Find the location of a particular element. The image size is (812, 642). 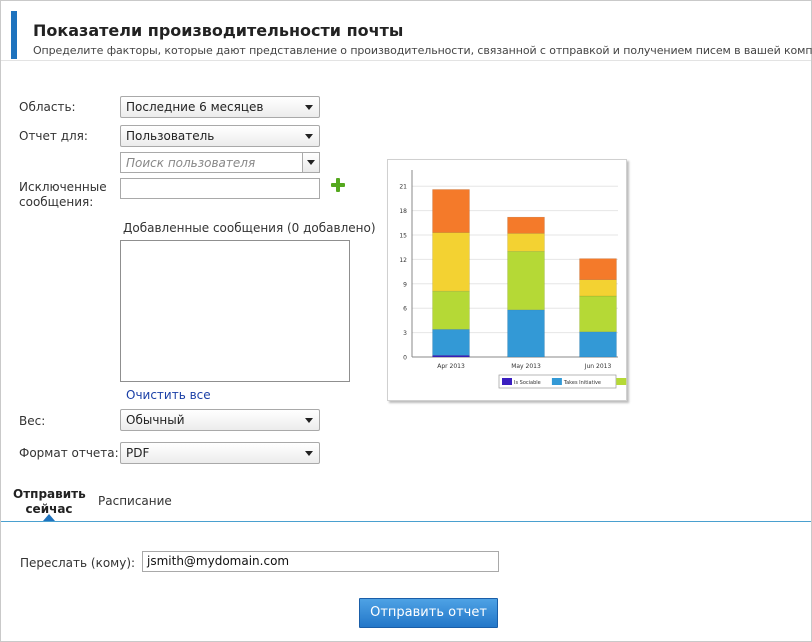

weight-select-value: Обычный is located at coordinates (155, 420).